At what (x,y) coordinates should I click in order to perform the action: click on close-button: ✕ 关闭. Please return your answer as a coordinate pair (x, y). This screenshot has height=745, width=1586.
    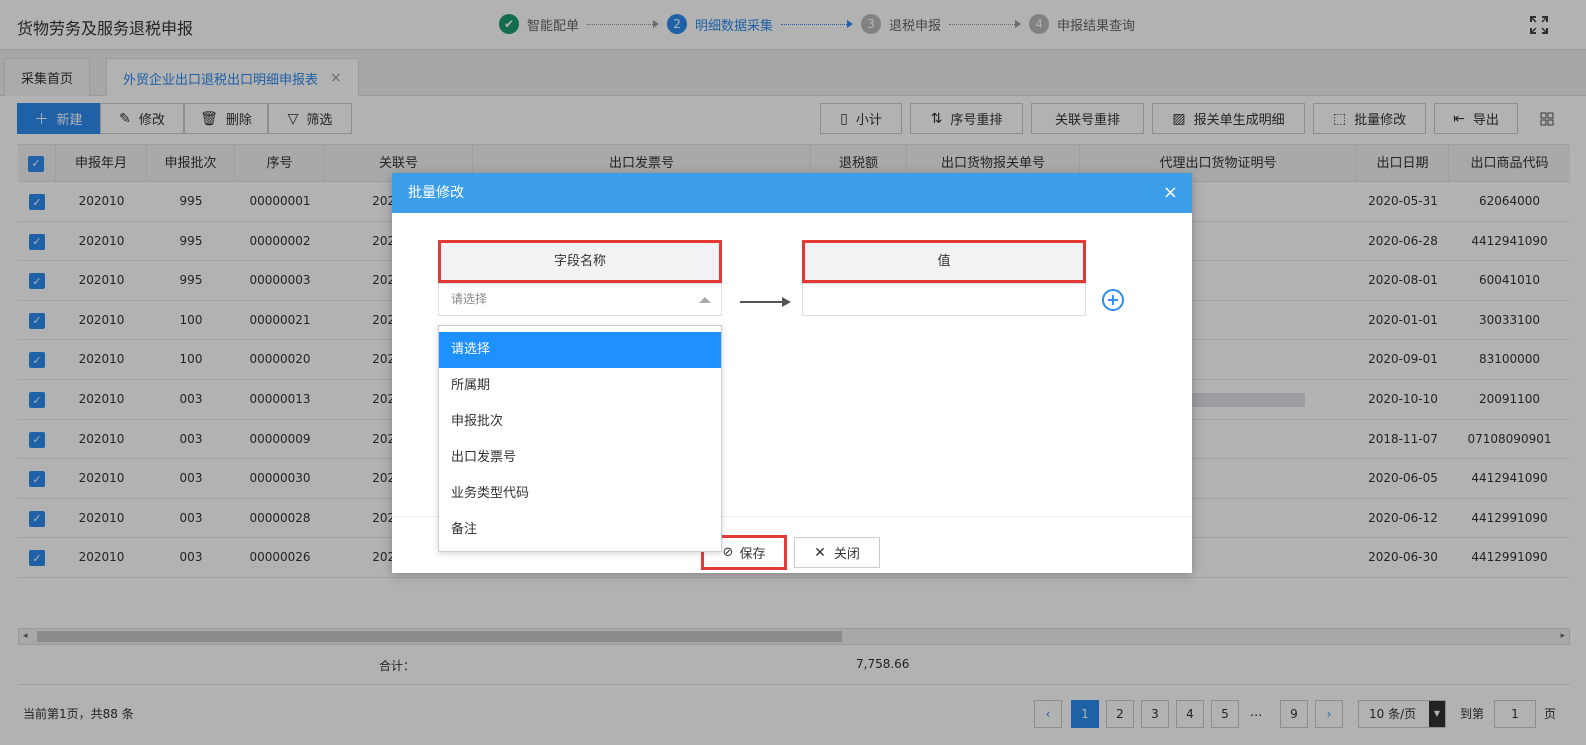
    Looking at the image, I should click on (837, 552).